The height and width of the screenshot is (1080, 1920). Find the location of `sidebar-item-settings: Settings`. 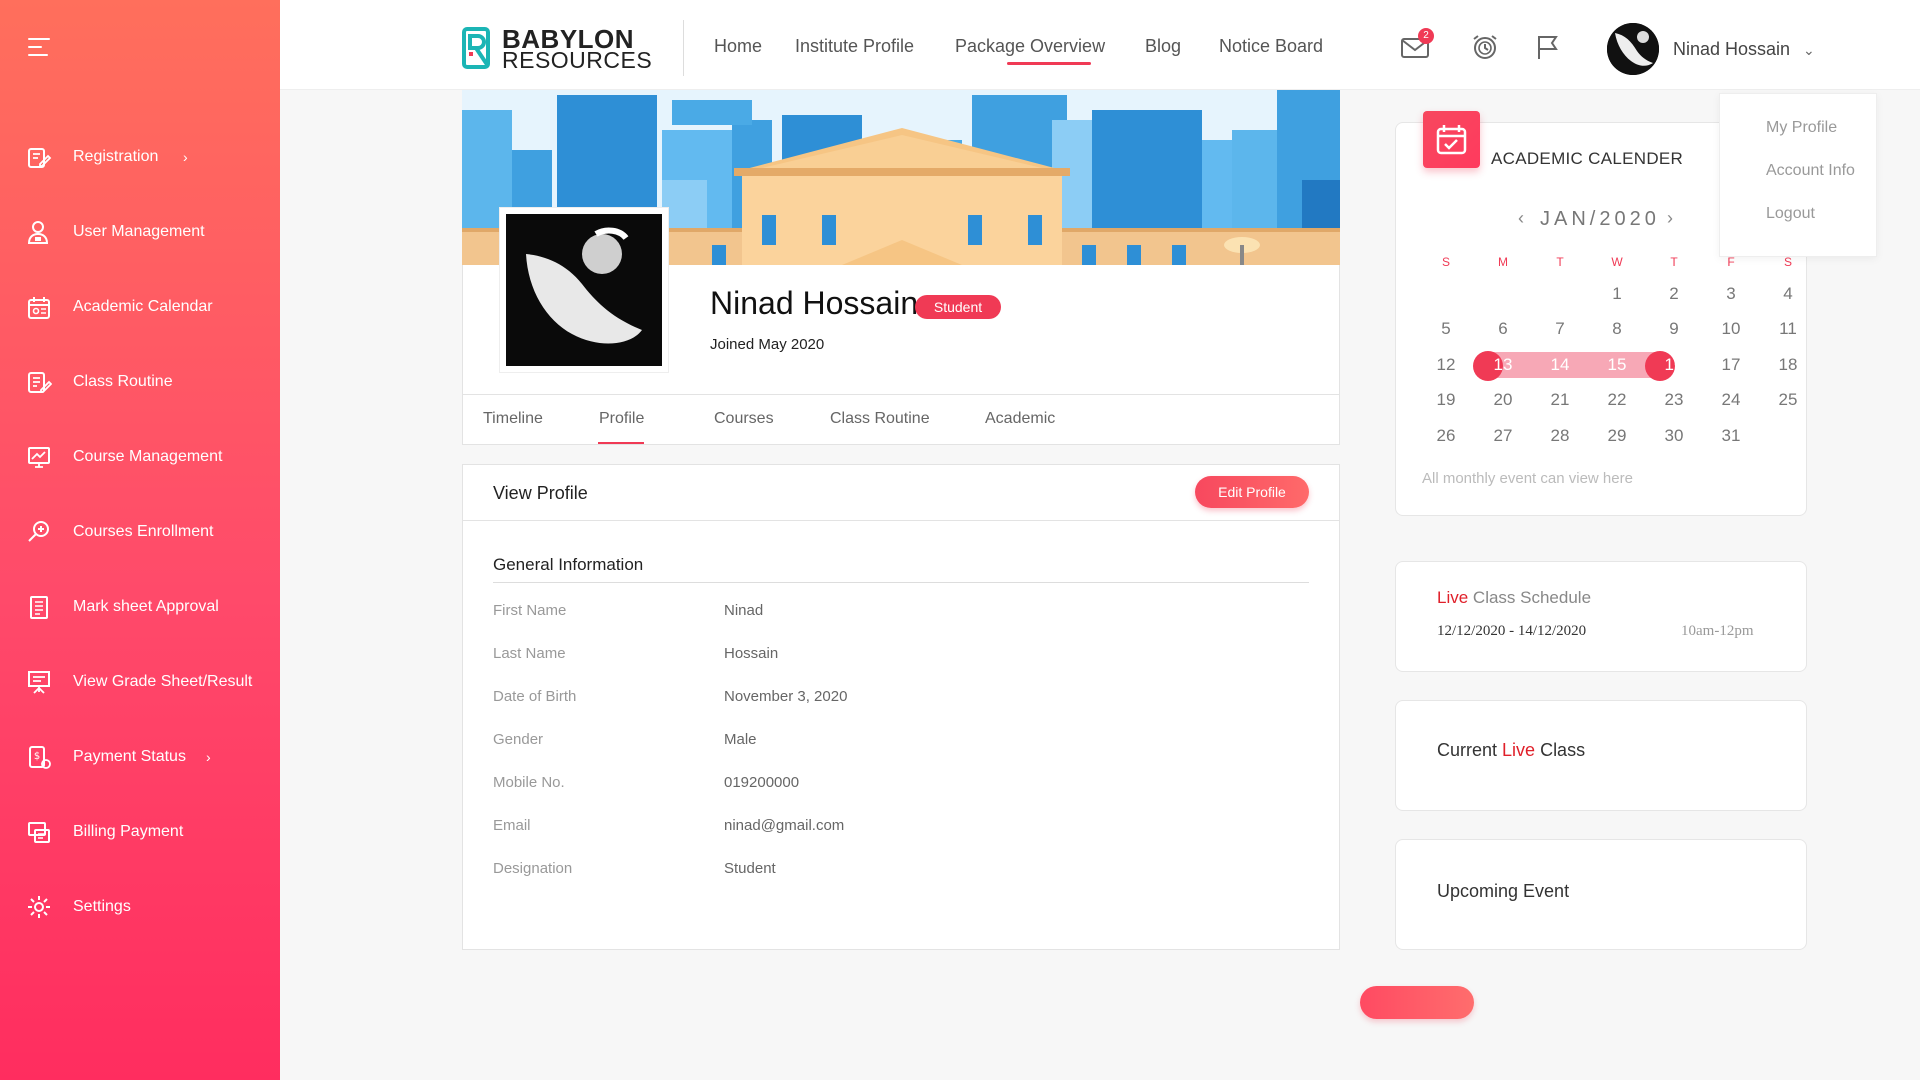

sidebar-item-settings: Settings is located at coordinates (140, 907).